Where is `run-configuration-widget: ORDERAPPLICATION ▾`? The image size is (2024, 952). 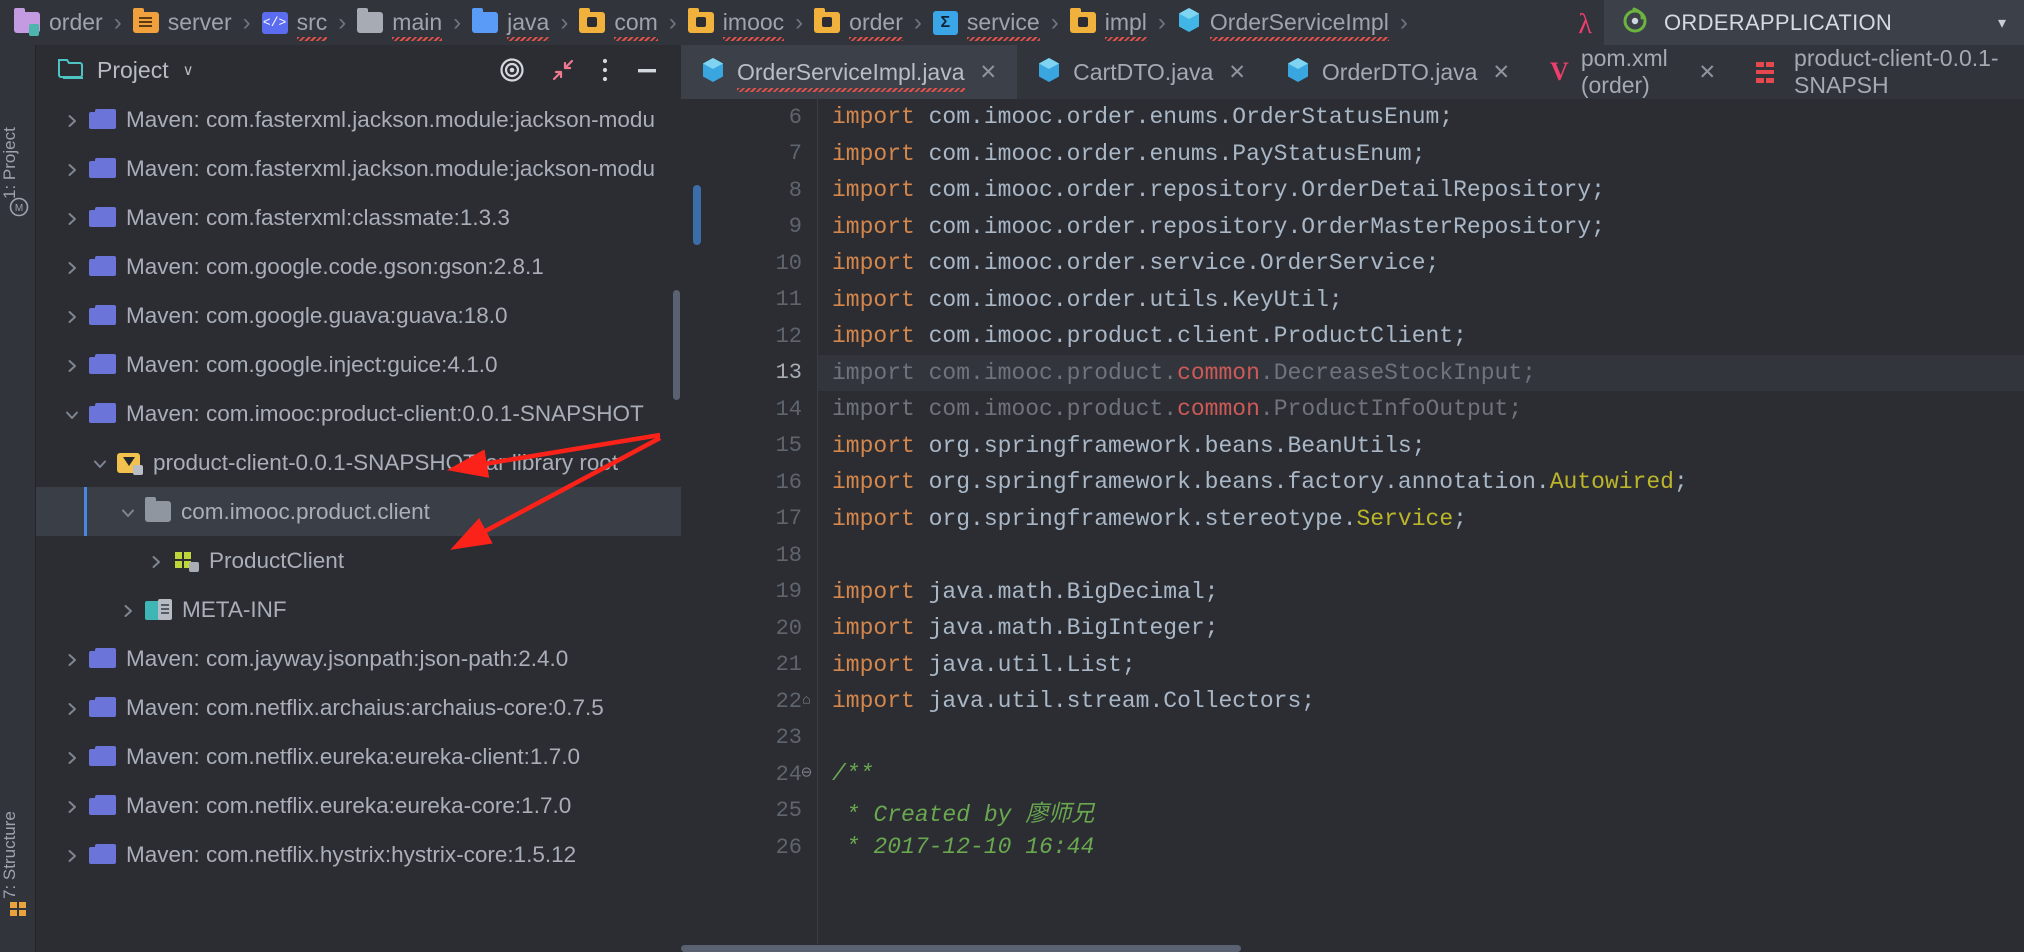
run-configuration-widget: ORDERAPPLICATION ▾ is located at coordinates (1814, 22).